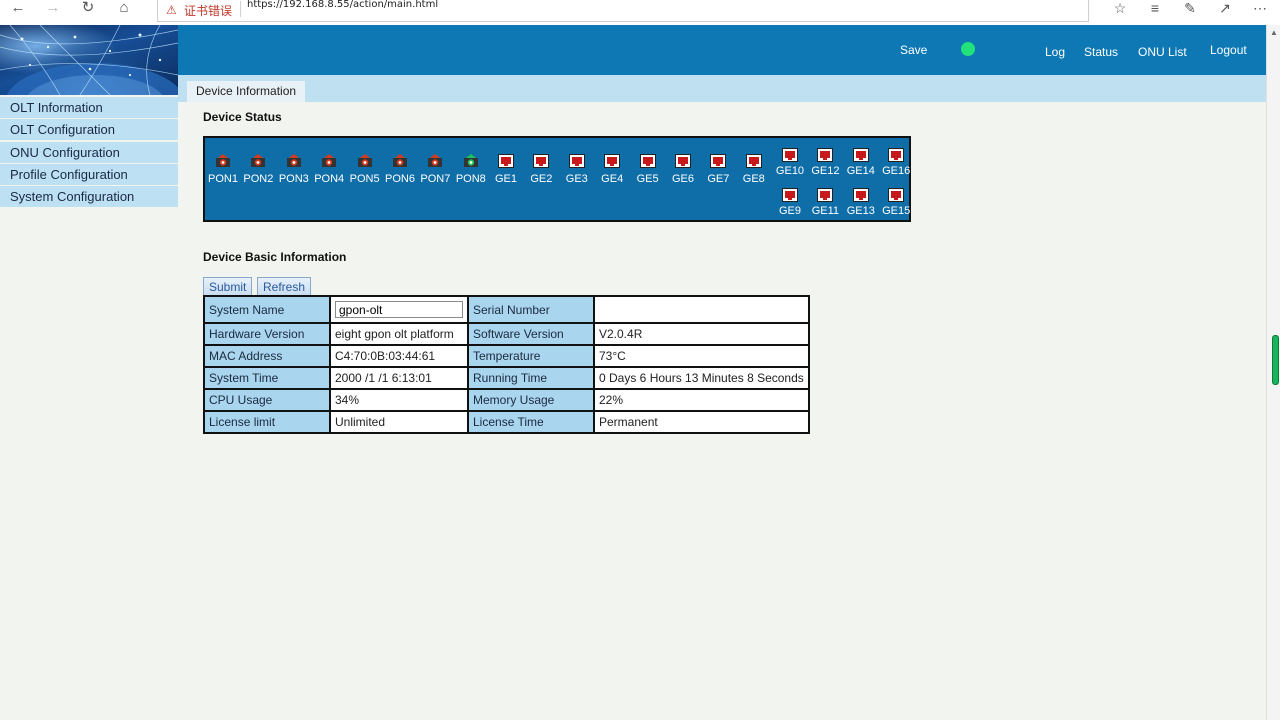 Image resolution: width=1280 pixels, height=720 pixels. What do you see at coordinates (968, 49) in the screenshot?
I see `status-indicator-dot` at bounding box center [968, 49].